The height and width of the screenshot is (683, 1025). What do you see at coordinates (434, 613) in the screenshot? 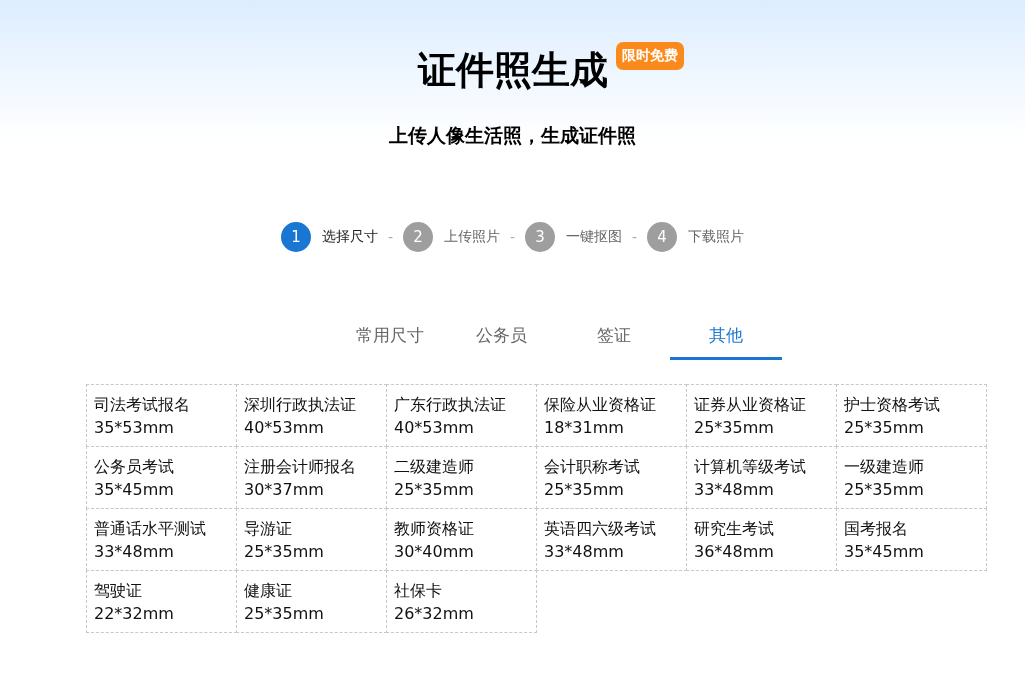
I see `size-dimensions: 26*32mm` at bounding box center [434, 613].